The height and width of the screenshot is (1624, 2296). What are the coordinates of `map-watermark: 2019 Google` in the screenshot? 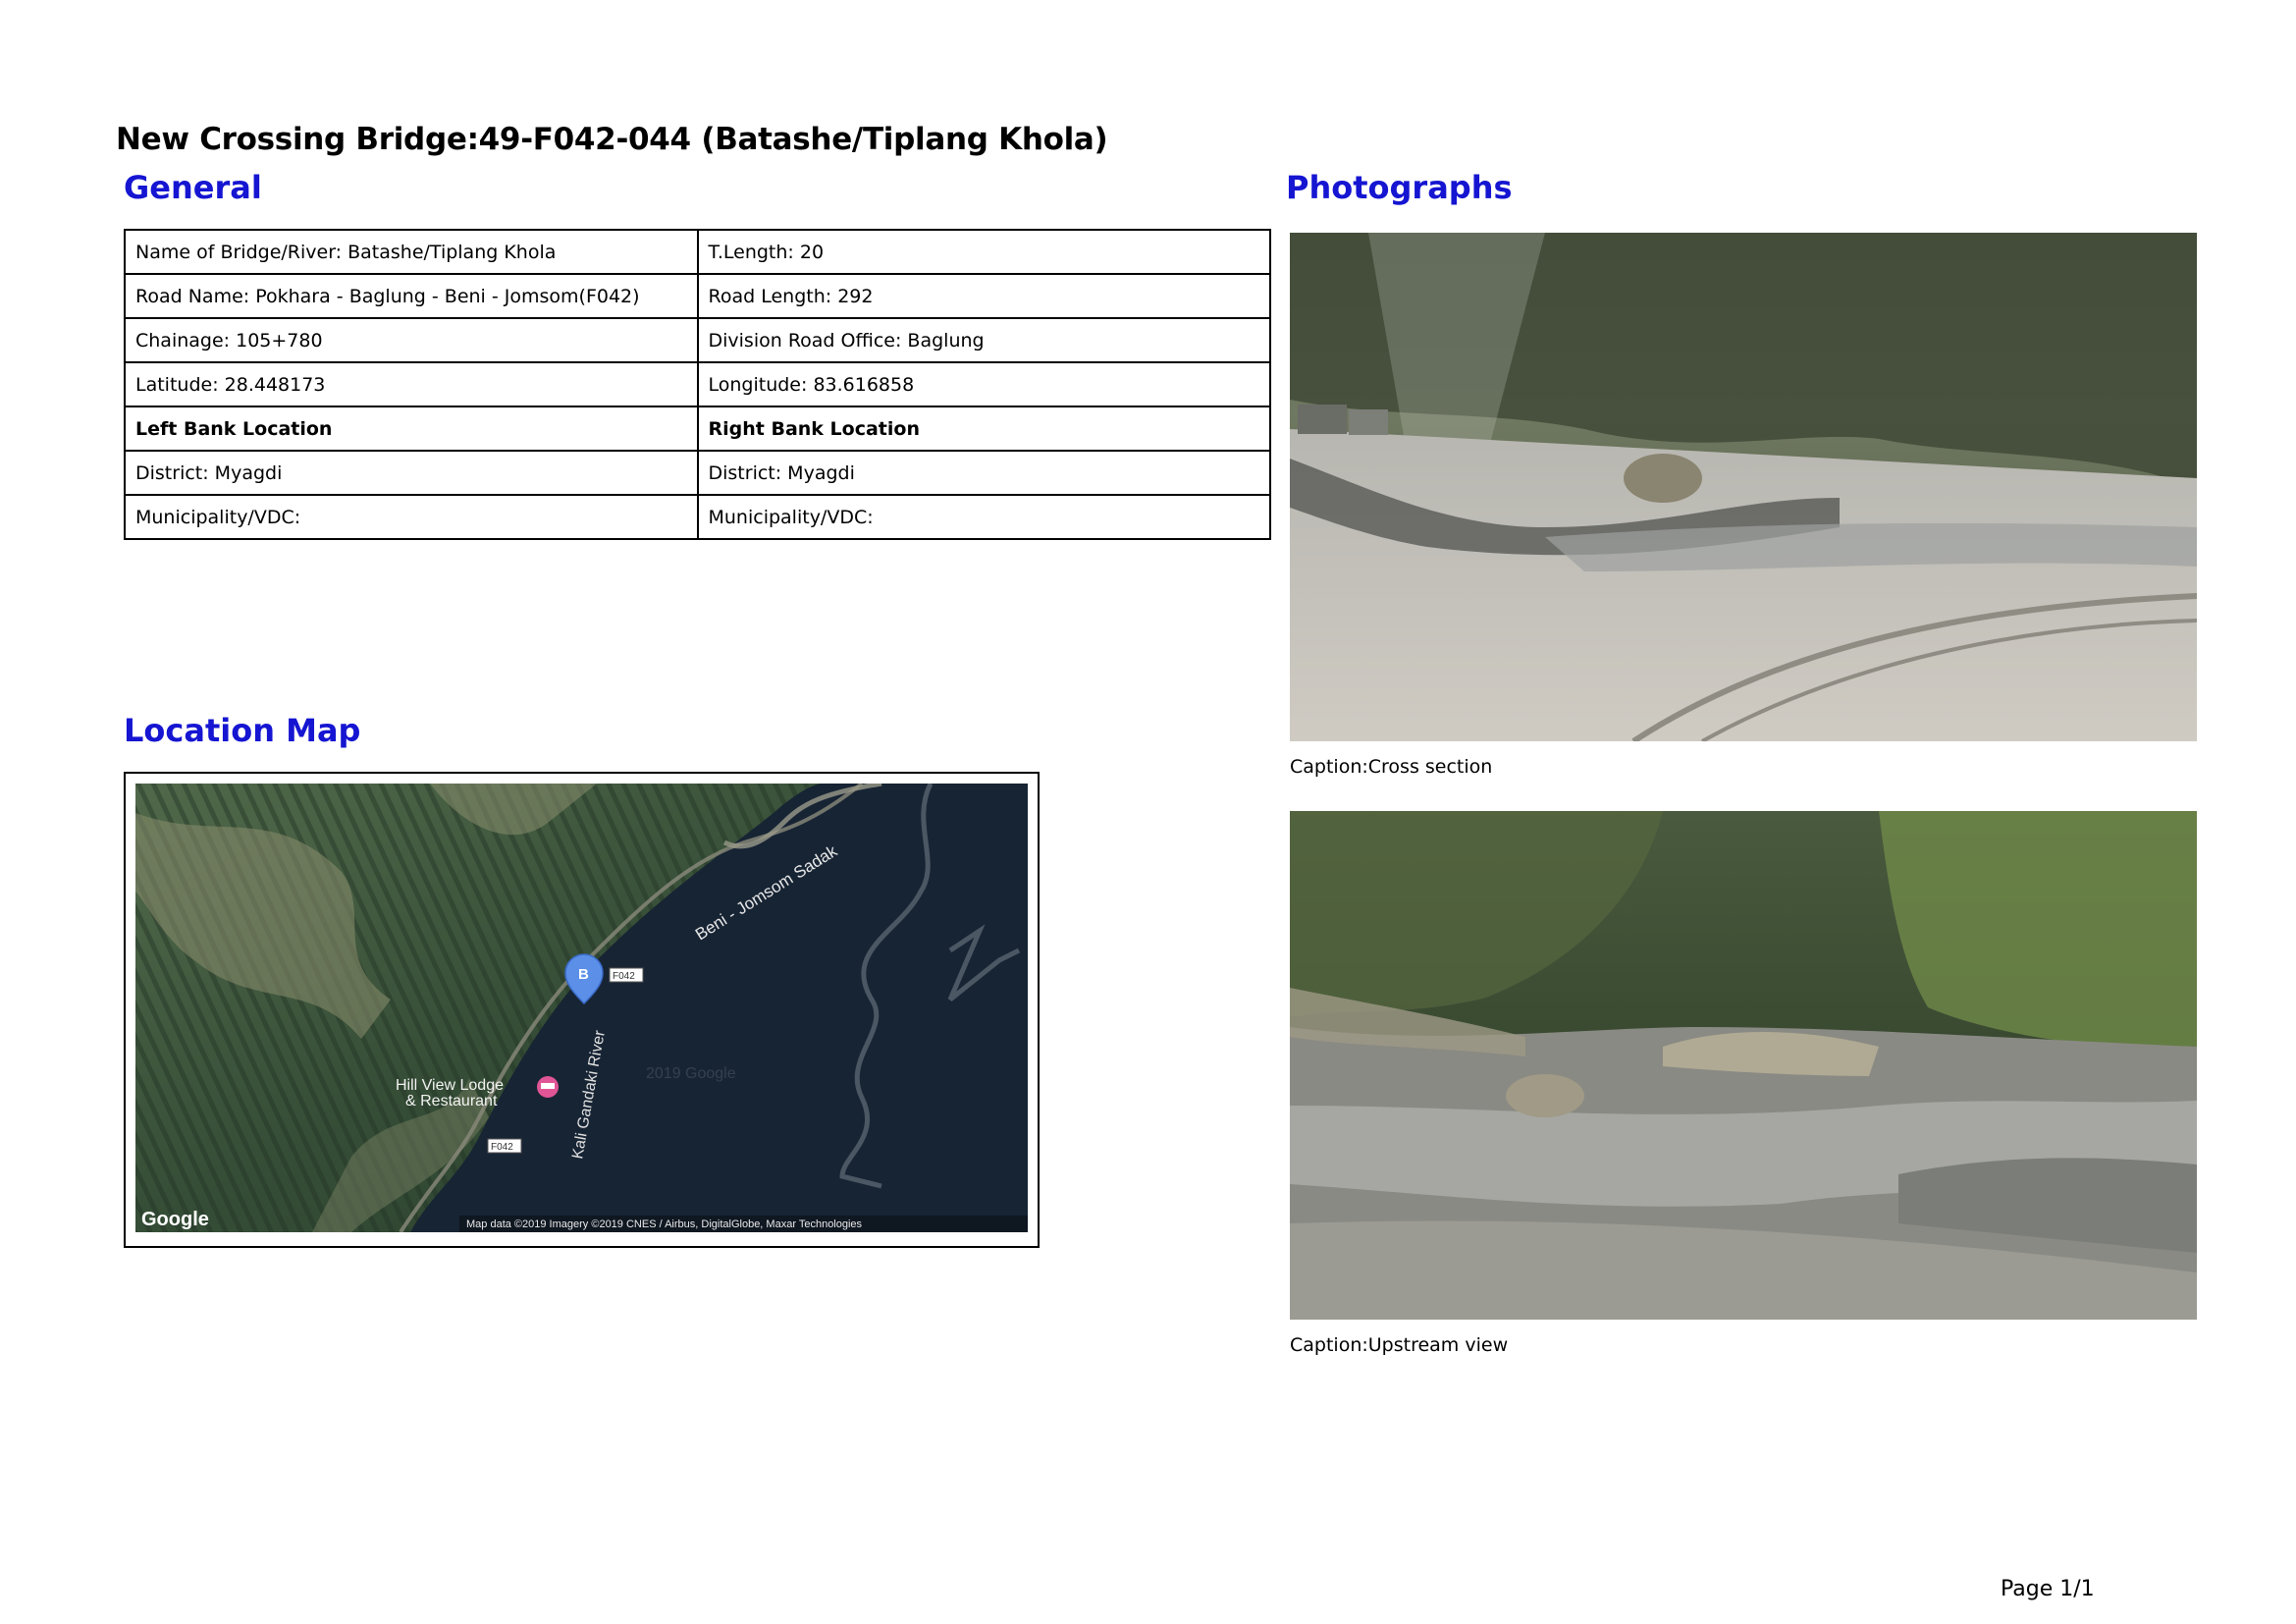 It's located at (691, 1073).